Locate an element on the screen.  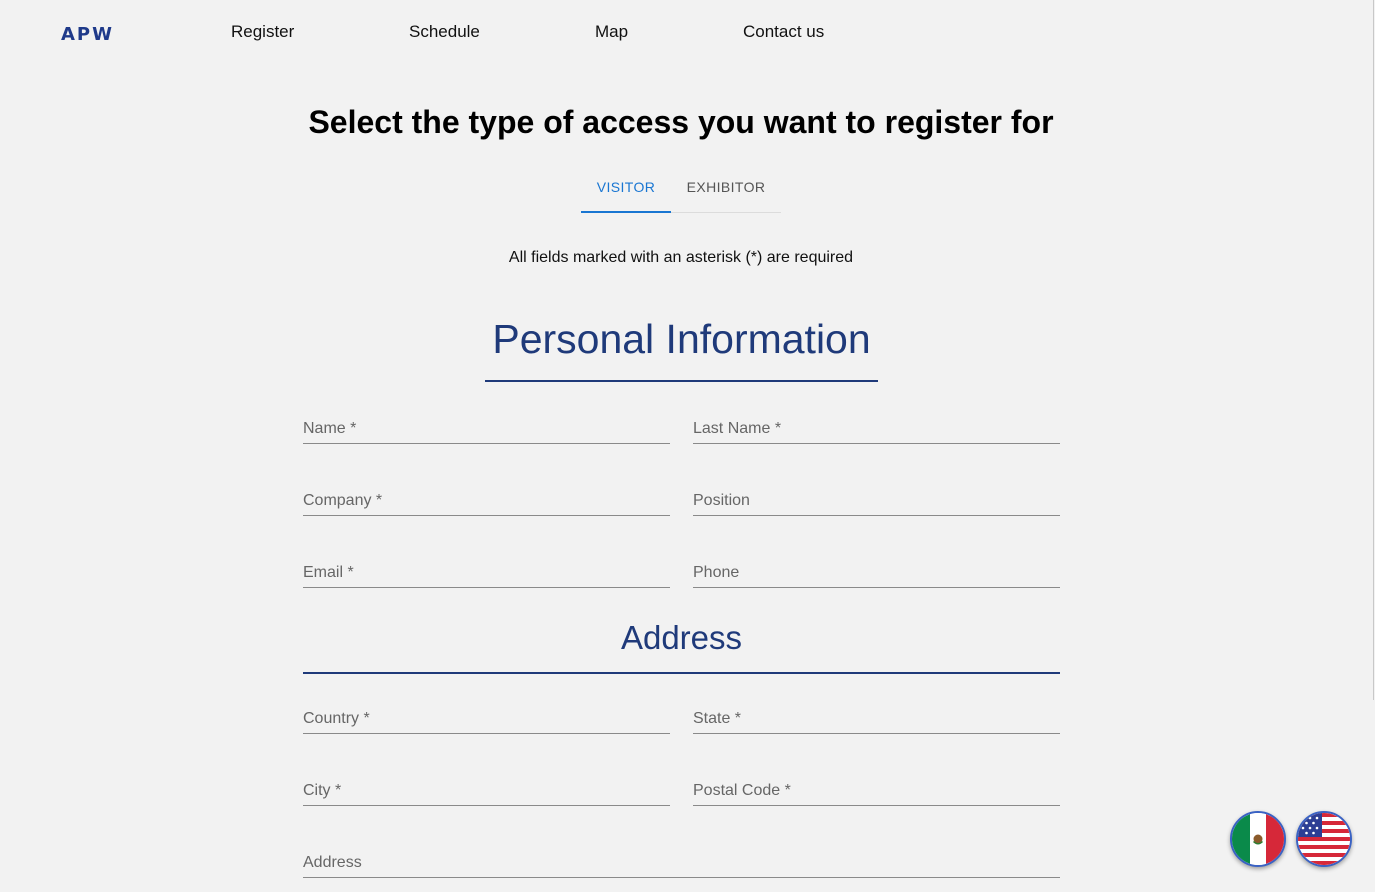
access-type-tabs: VISITOR EXHIBITOR is located at coordinates (681, 190).